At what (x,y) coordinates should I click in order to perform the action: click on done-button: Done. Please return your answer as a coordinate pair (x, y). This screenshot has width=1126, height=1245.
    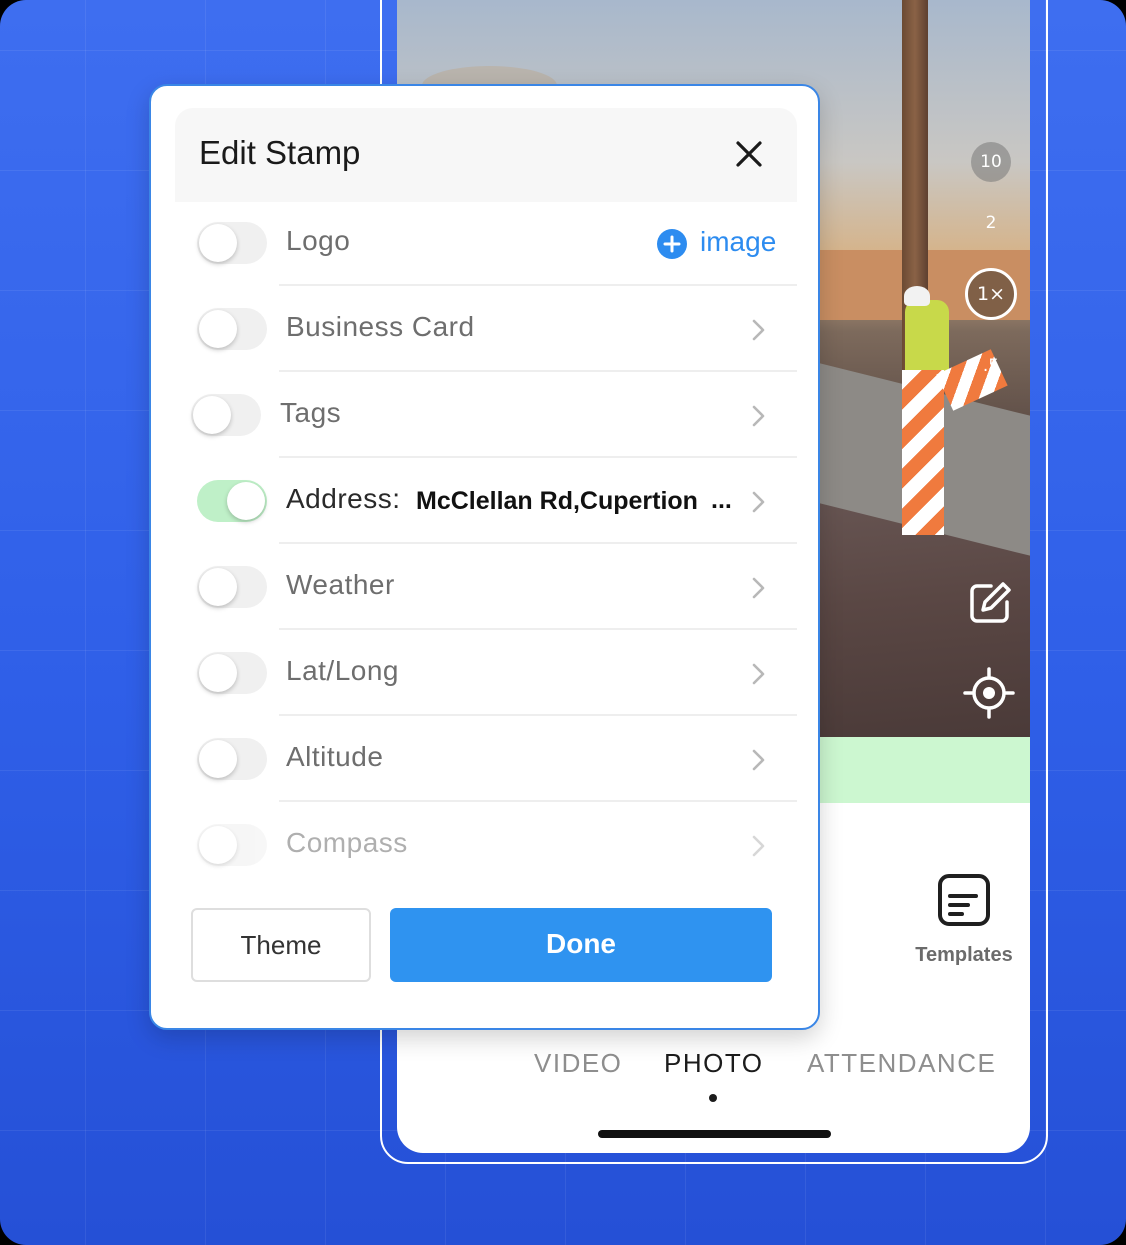
    Looking at the image, I should click on (581, 945).